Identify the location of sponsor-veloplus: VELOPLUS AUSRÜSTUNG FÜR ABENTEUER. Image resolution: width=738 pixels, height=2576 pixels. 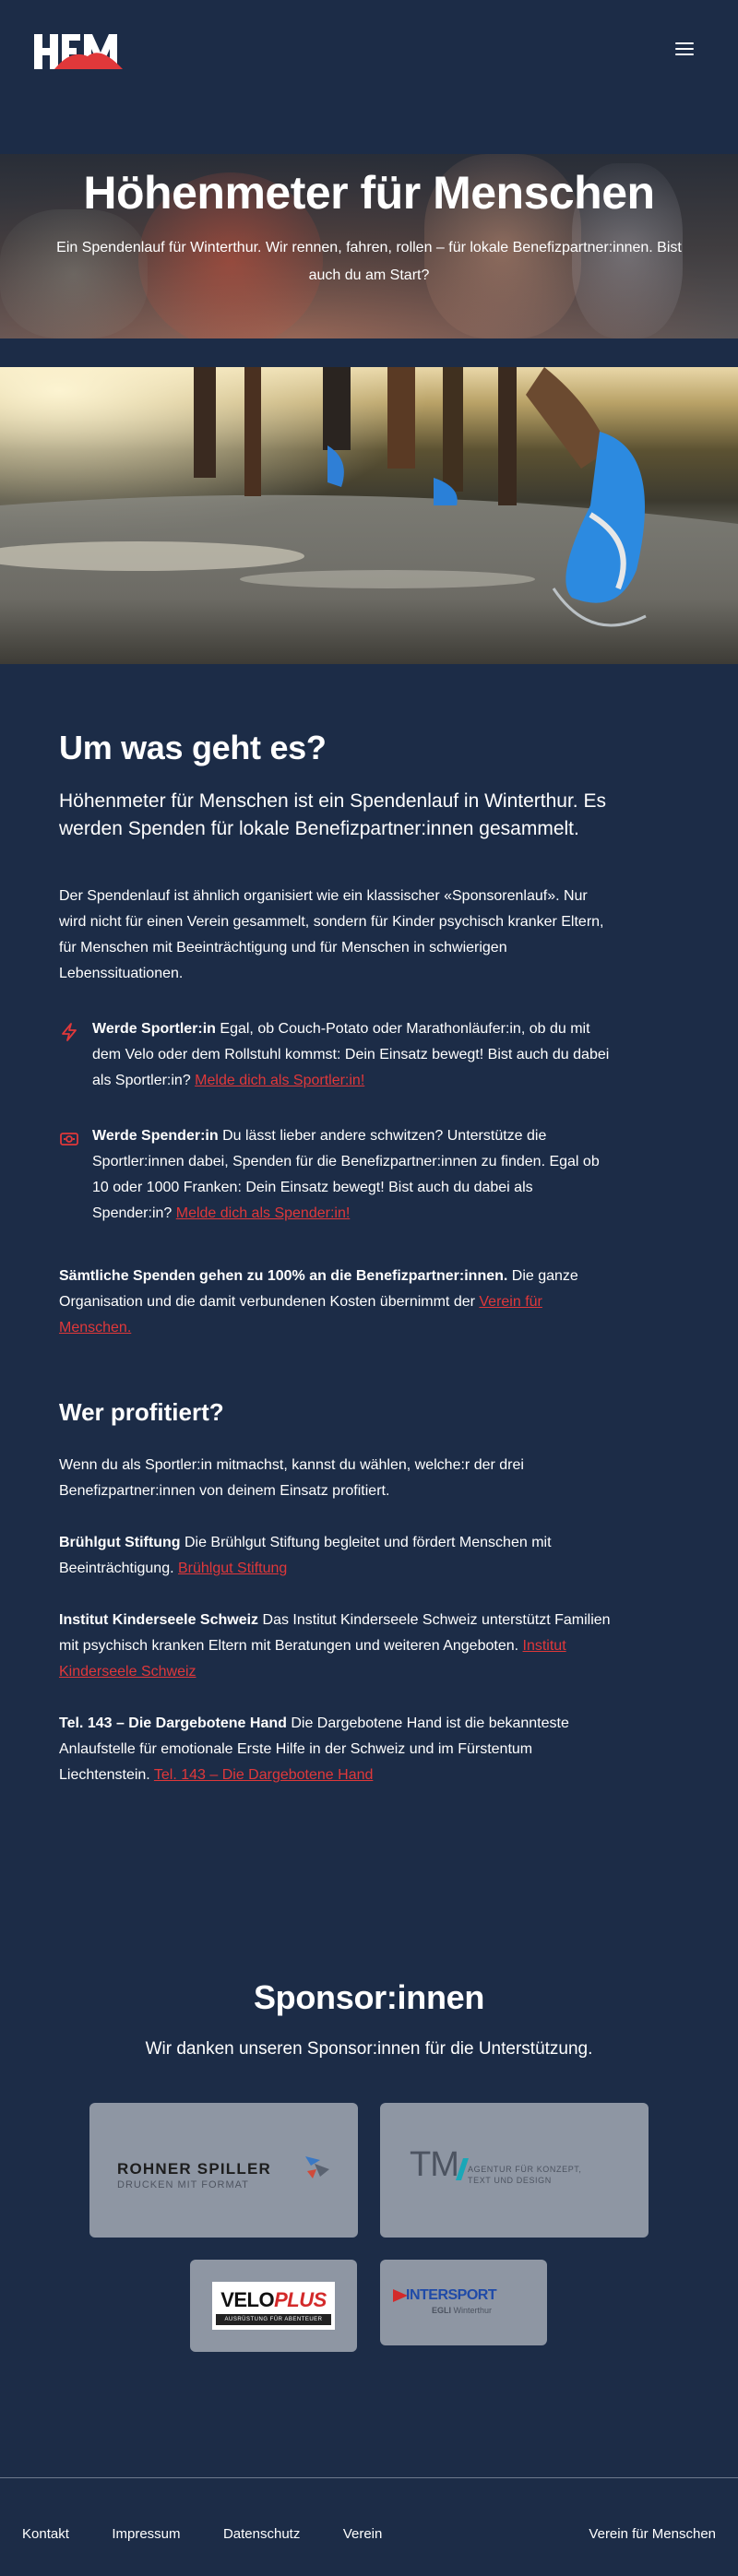
(273, 2306).